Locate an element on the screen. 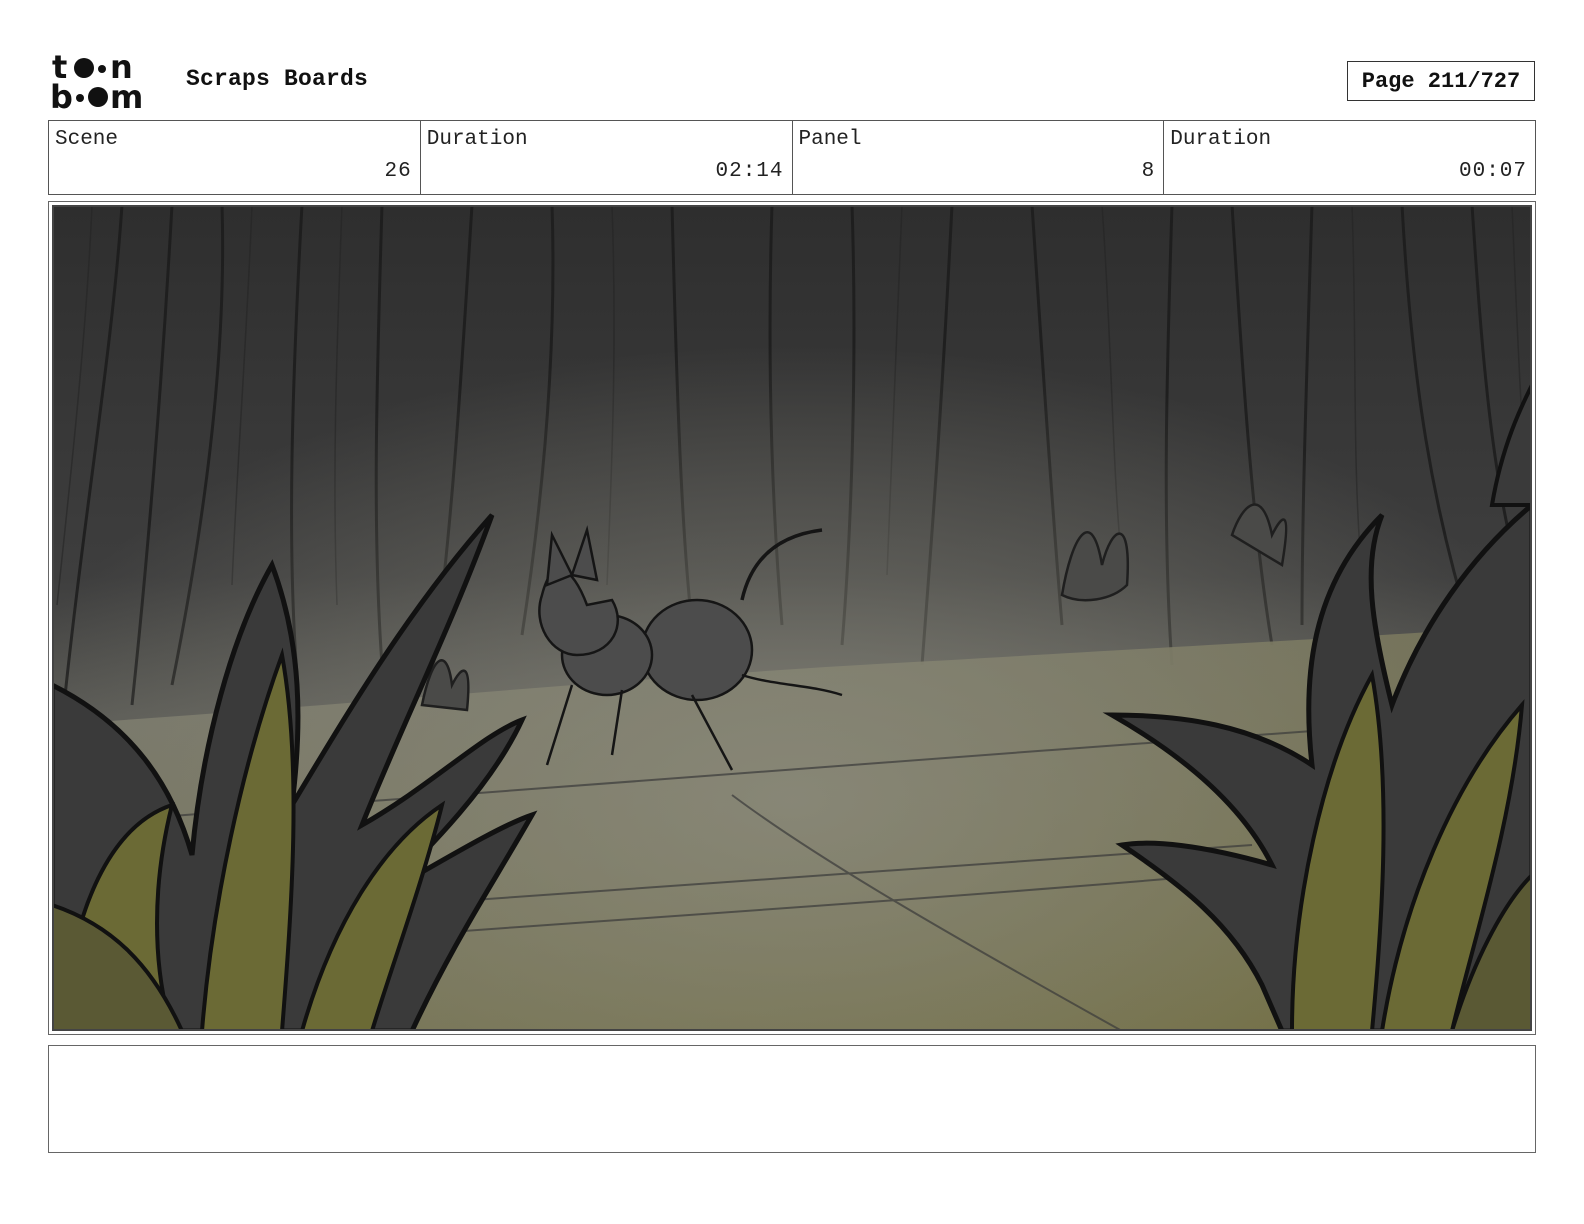 Image resolution: width=1584 pixels, height=1224 pixels. scene-duration-label: Duration is located at coordinates (477, 139).